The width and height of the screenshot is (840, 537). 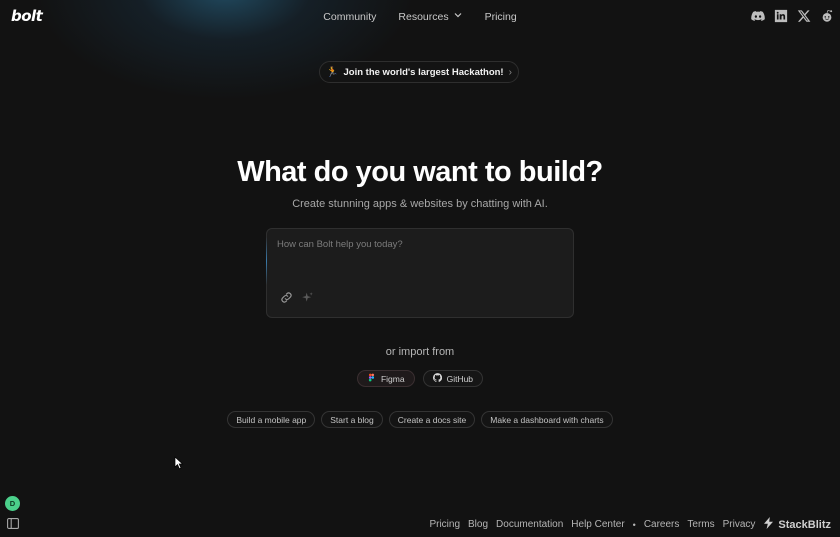 I want to click on mouse-cursor-icon, so click(x=179, y=463).